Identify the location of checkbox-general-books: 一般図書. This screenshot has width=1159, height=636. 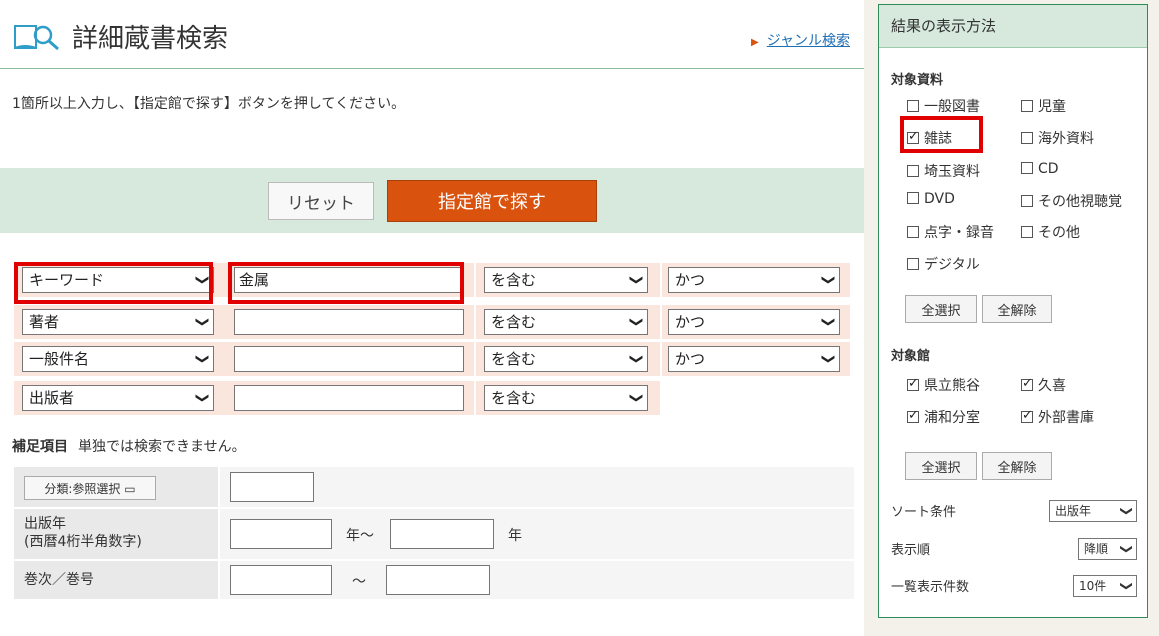
(943, 106).